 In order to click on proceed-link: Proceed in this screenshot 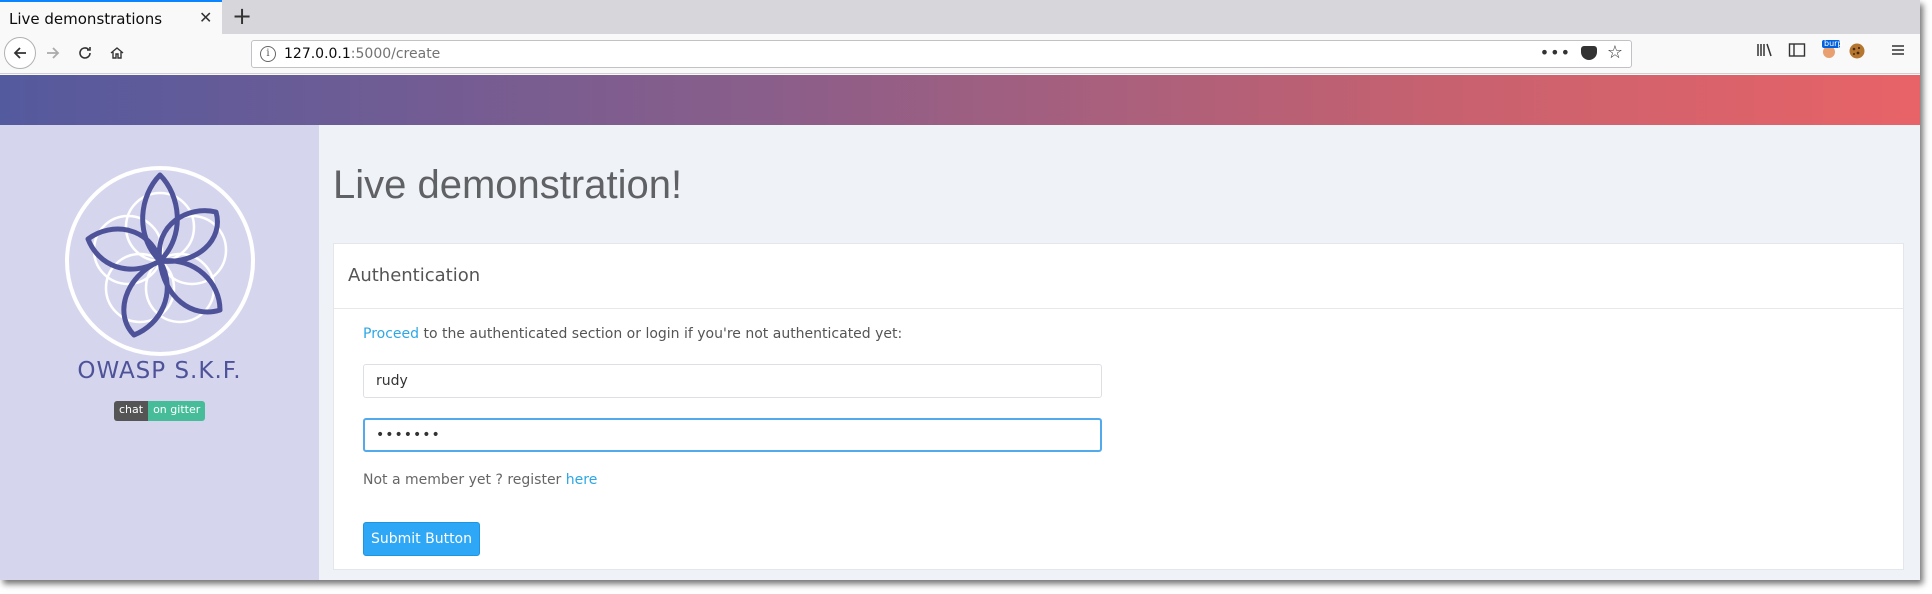, I will do `click(391, 334)`.